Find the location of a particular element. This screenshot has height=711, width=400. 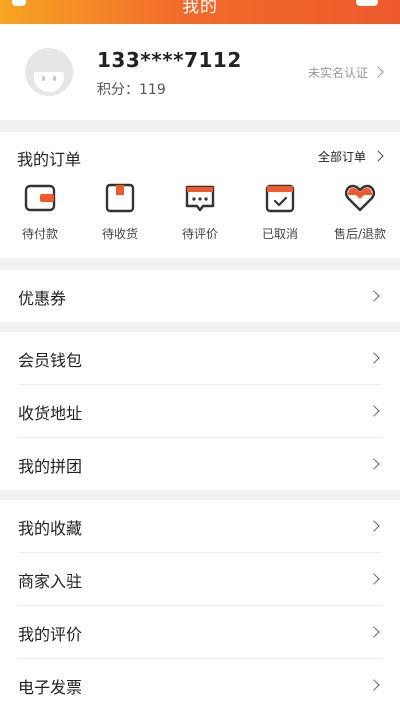

menu-item-label: 电子发票 is located at coordinates (50, 687).